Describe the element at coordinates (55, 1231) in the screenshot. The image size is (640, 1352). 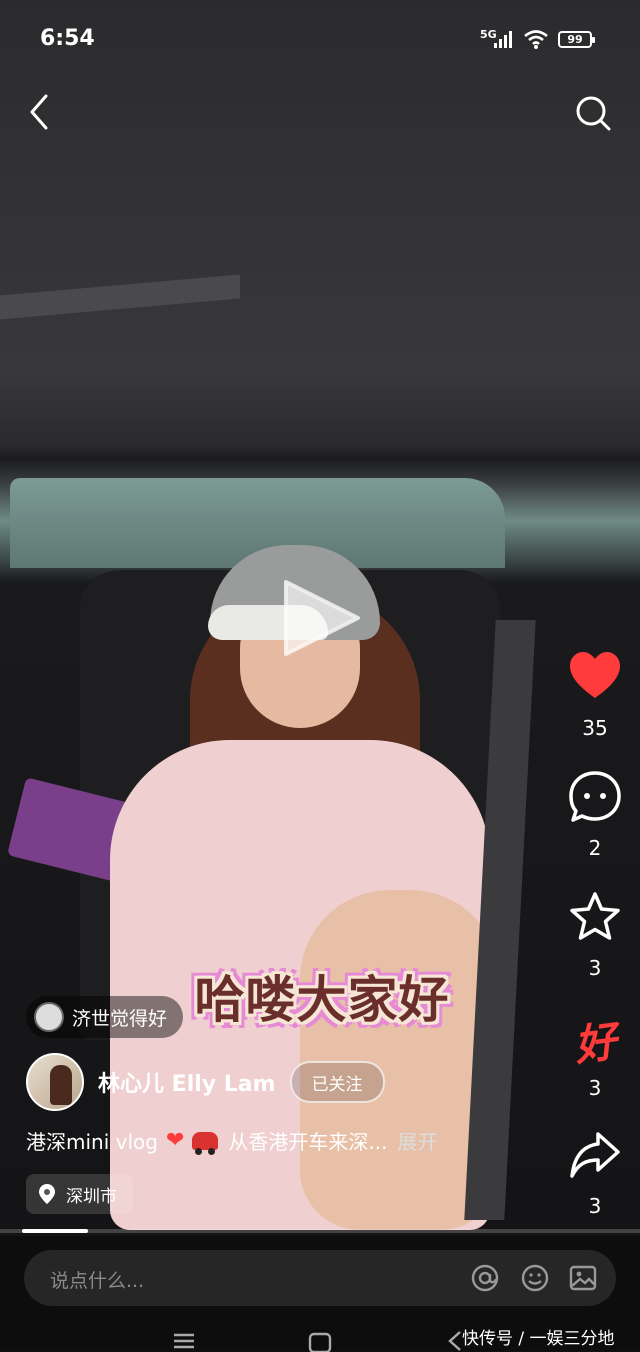
I see `video-progress-fill` at that location.